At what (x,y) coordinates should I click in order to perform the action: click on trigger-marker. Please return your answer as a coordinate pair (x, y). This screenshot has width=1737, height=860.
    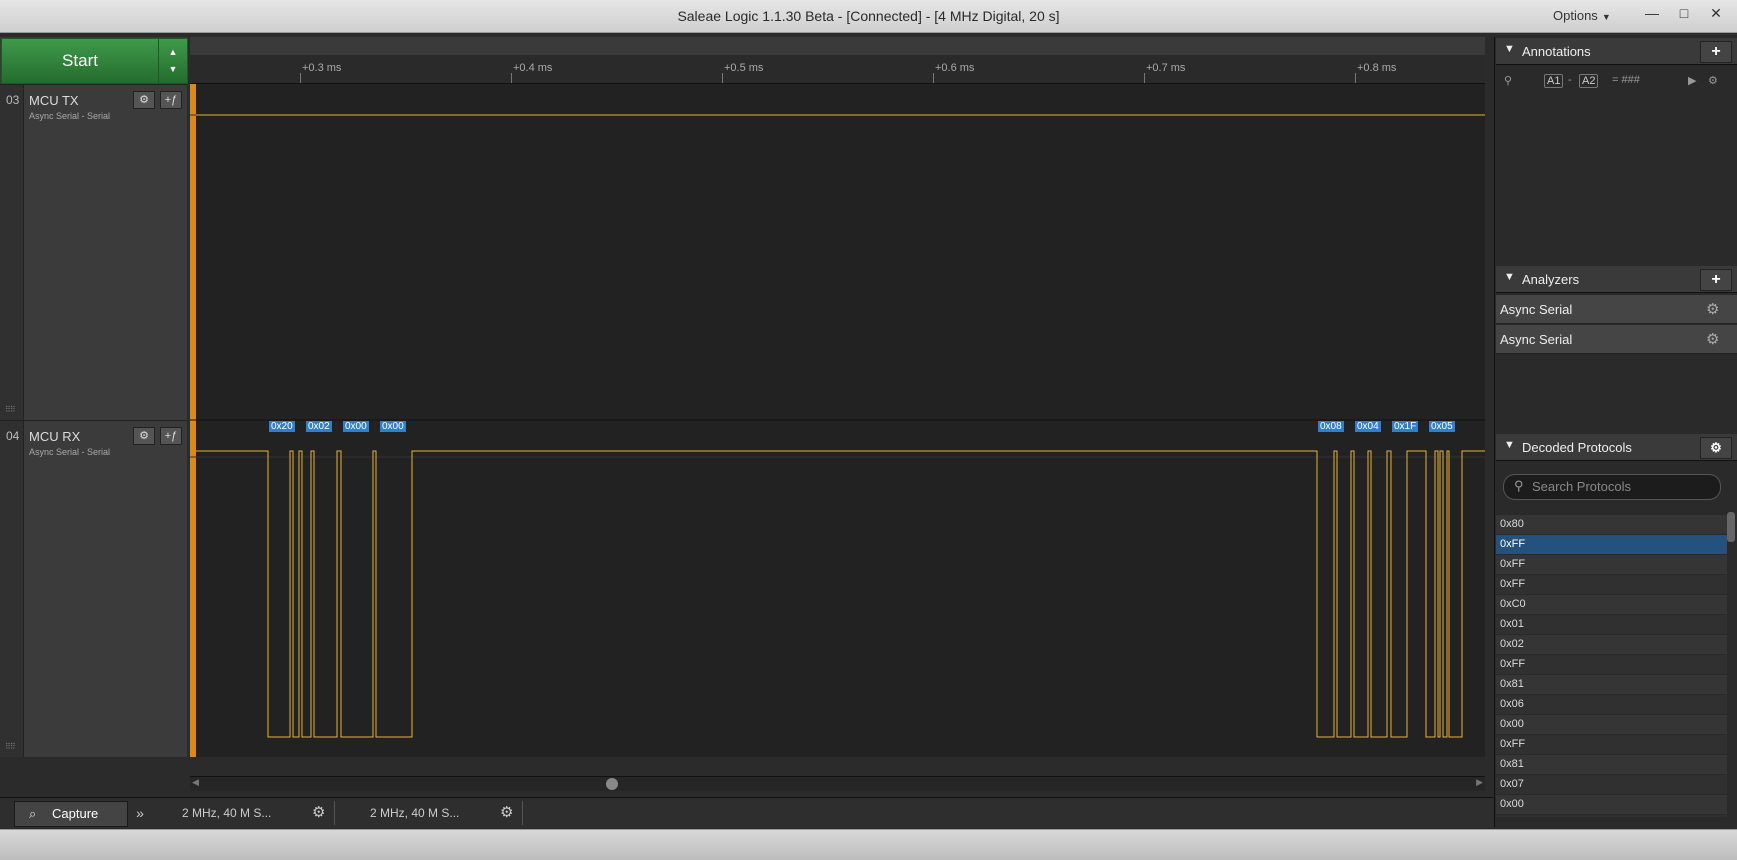
    Looking at the image, I should click on (193, 397).